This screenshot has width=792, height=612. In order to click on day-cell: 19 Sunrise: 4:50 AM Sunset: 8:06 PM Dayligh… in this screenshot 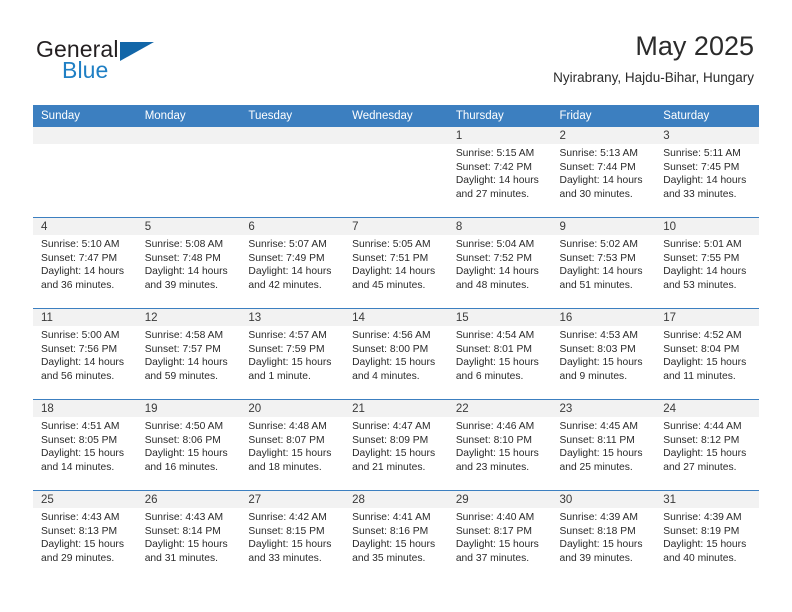, I will do `click(188, 445)`.